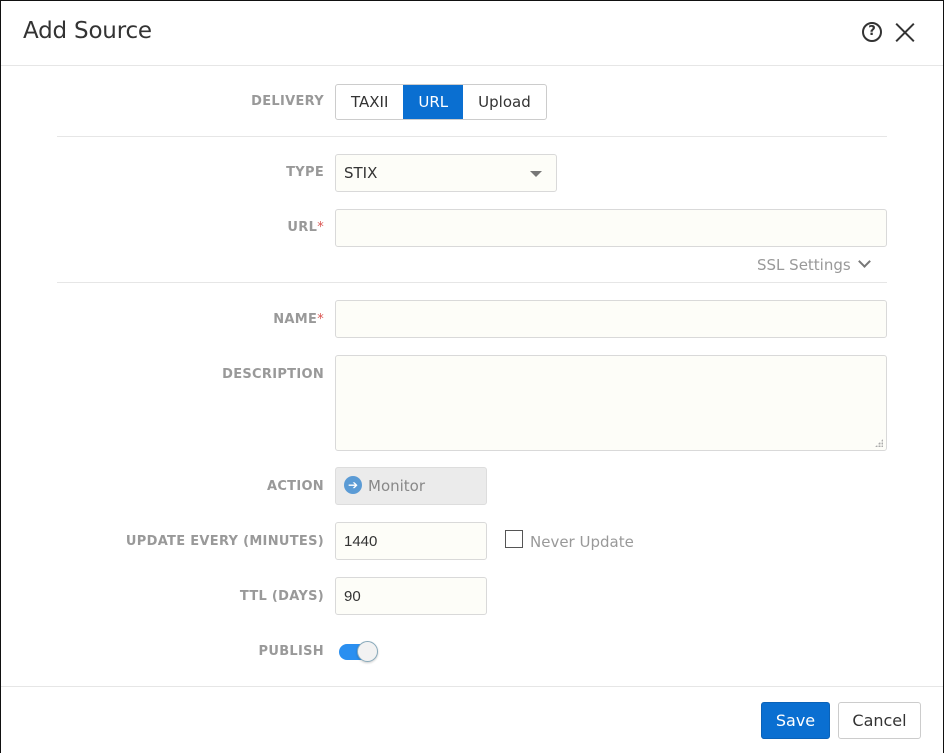 The height and width of the screenshot is (753, 944). What do you see at coordinates (302, 227) in the screenshot?
I see `url-label-text: URL` at bounding box center [302, 227].